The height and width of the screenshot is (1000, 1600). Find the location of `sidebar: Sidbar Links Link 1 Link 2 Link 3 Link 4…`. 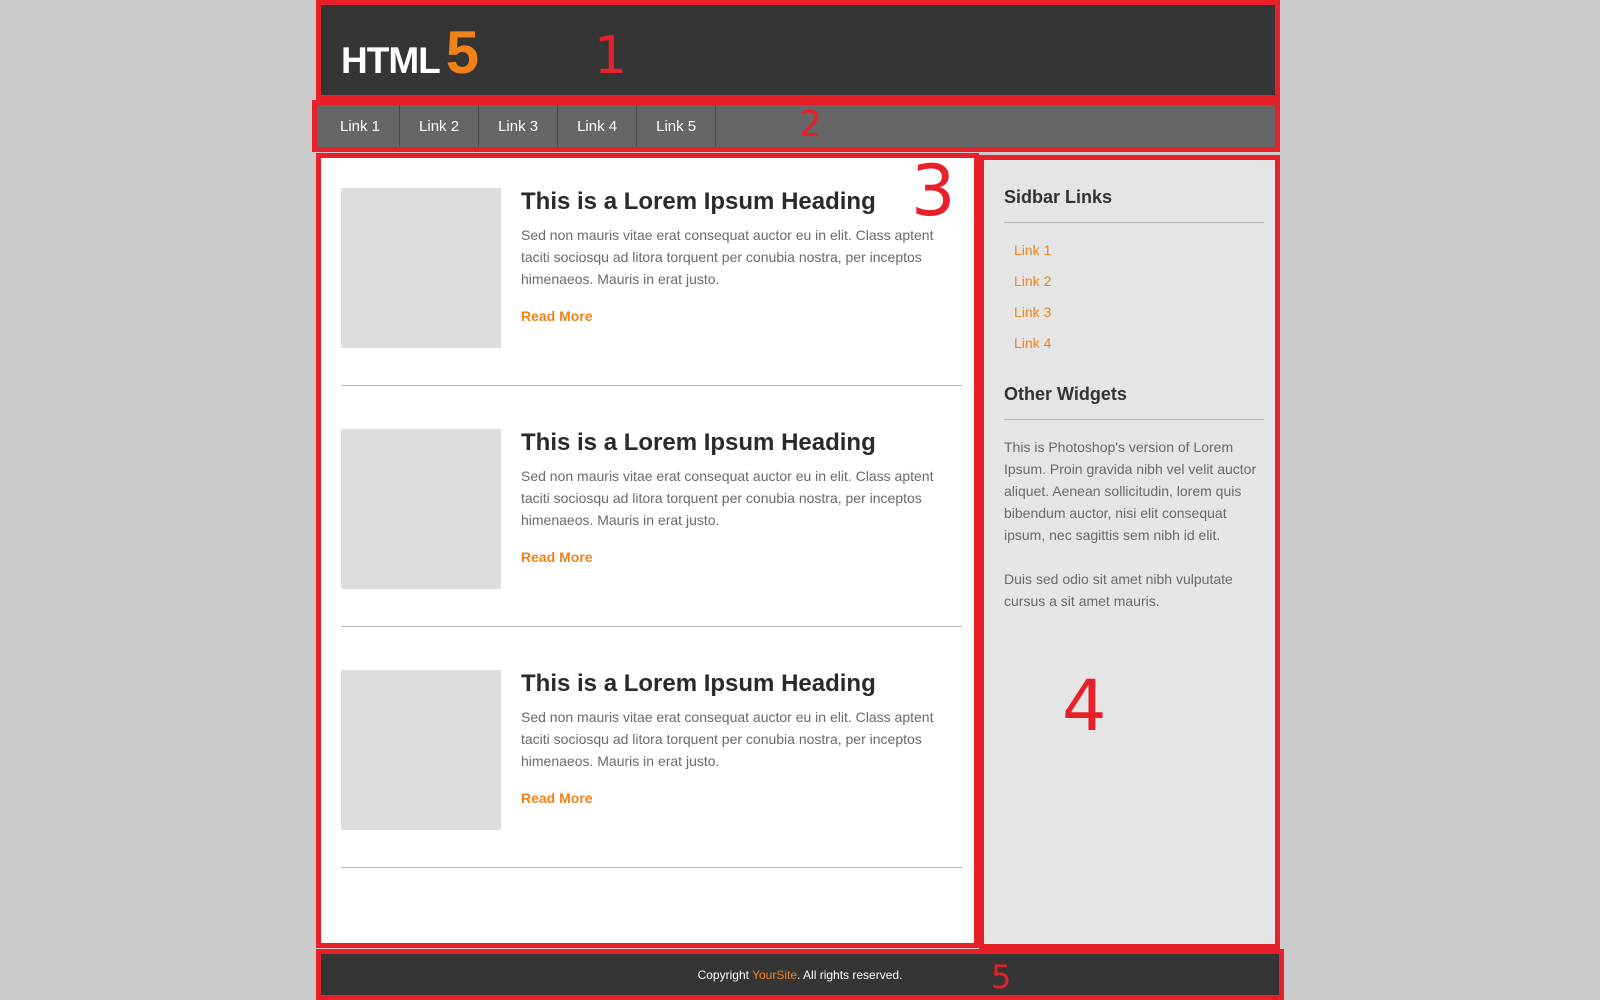

sidebar: Sidbar Links Link 1 Link 2 Link 3 Link 4… is located at coordinates (1129, 552).